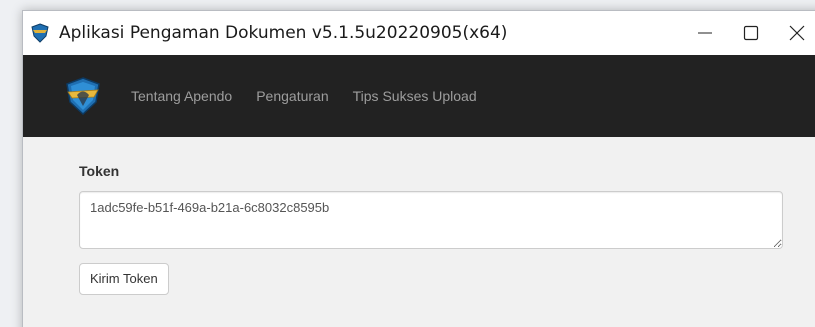 The image size is (815, 327). I want to click on shield-logo-icon, so click(83, 96).